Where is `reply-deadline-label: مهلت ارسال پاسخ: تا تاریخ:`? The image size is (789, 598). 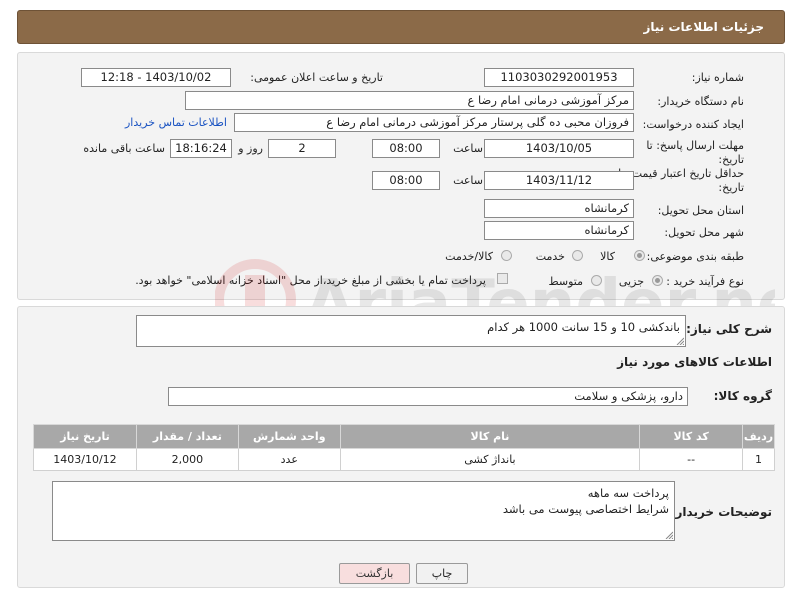
reply-deadline-label: مهلت ارسال پاسخ: تا تاریخ: is located at coordinates (695, 152).